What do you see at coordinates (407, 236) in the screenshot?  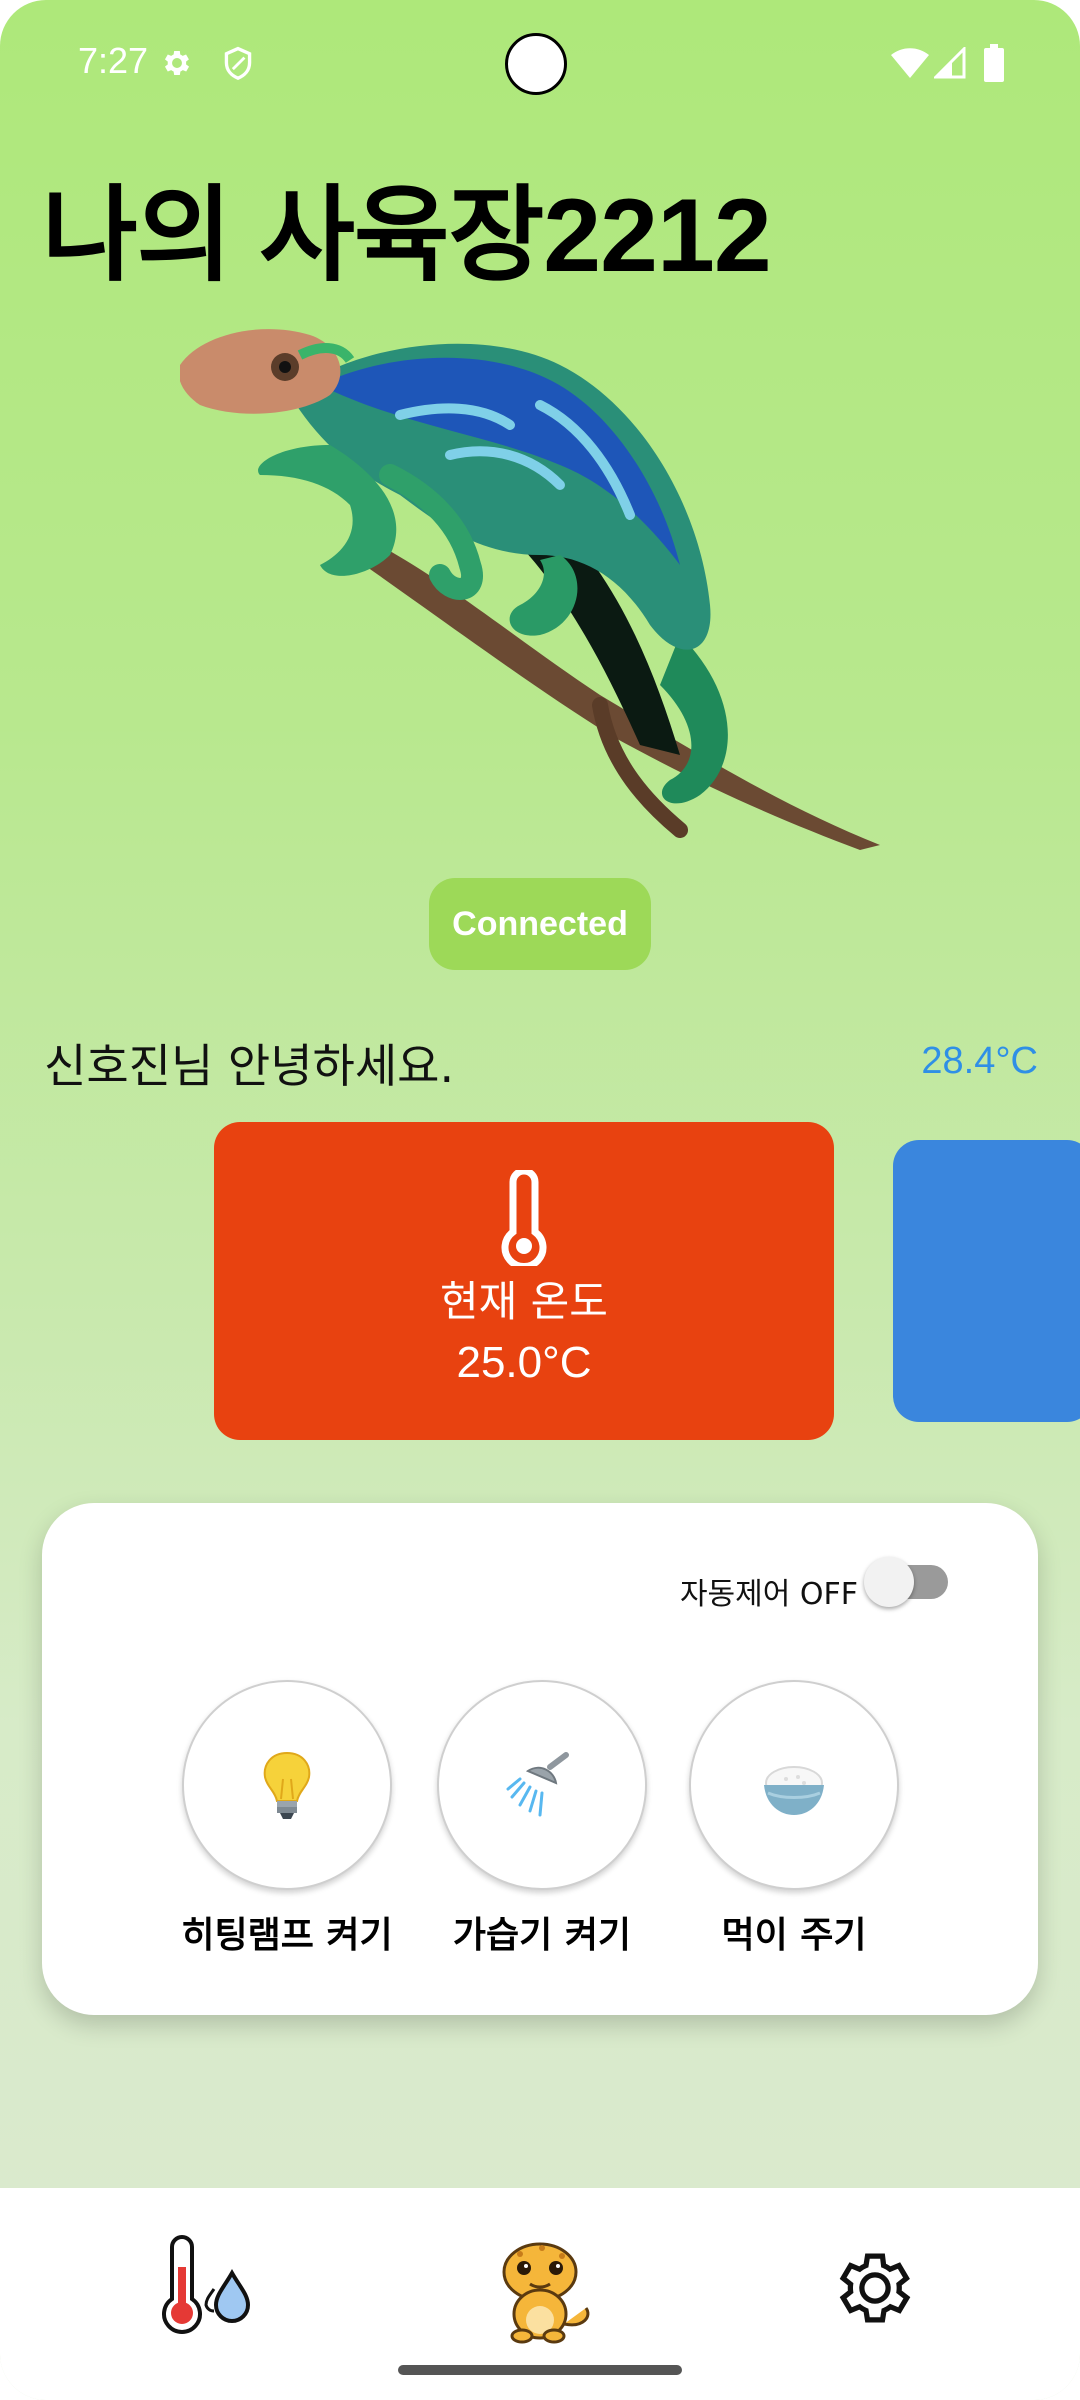 I see `page-title: 나의 사육장2212` at bounding box center [407, 236].